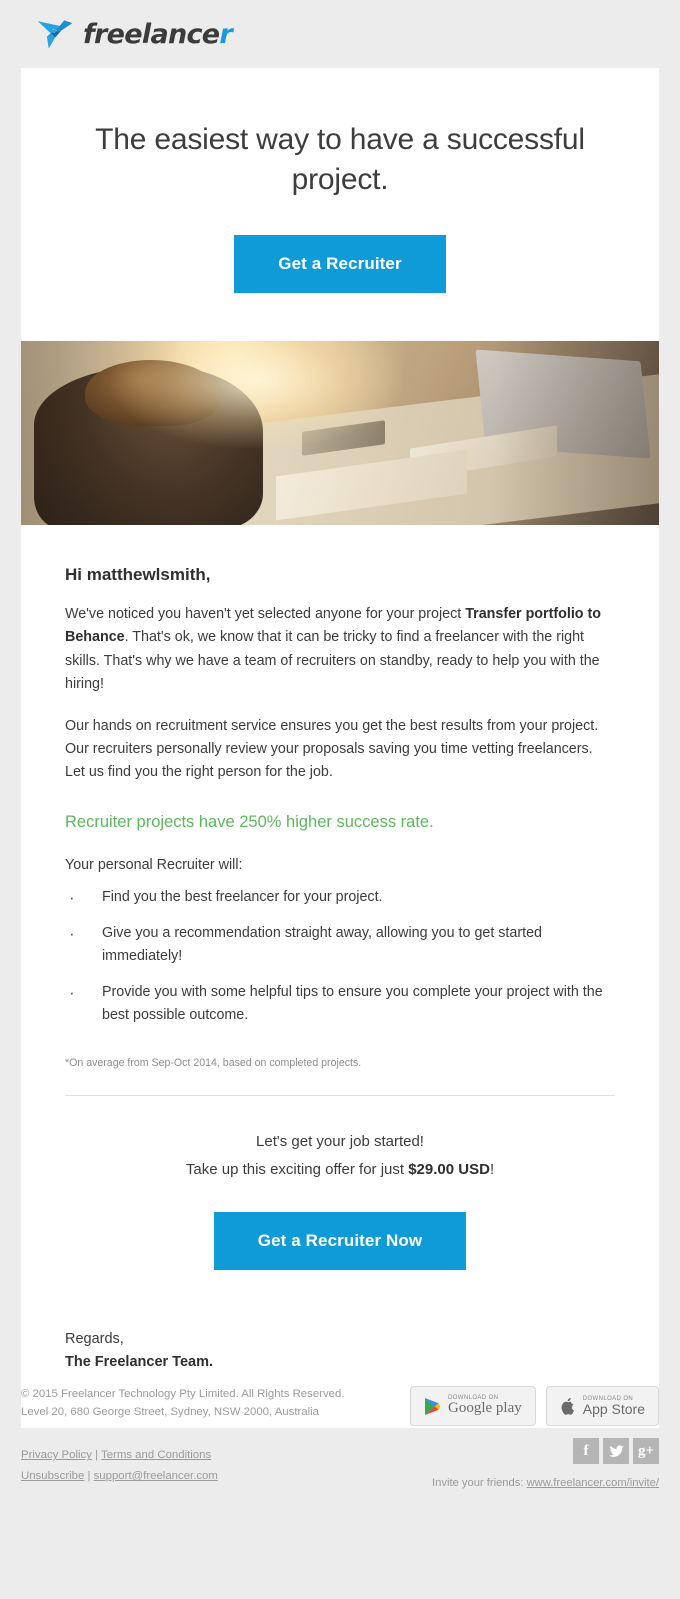  I want to click on email-header: freelancer, so click(340, 34).